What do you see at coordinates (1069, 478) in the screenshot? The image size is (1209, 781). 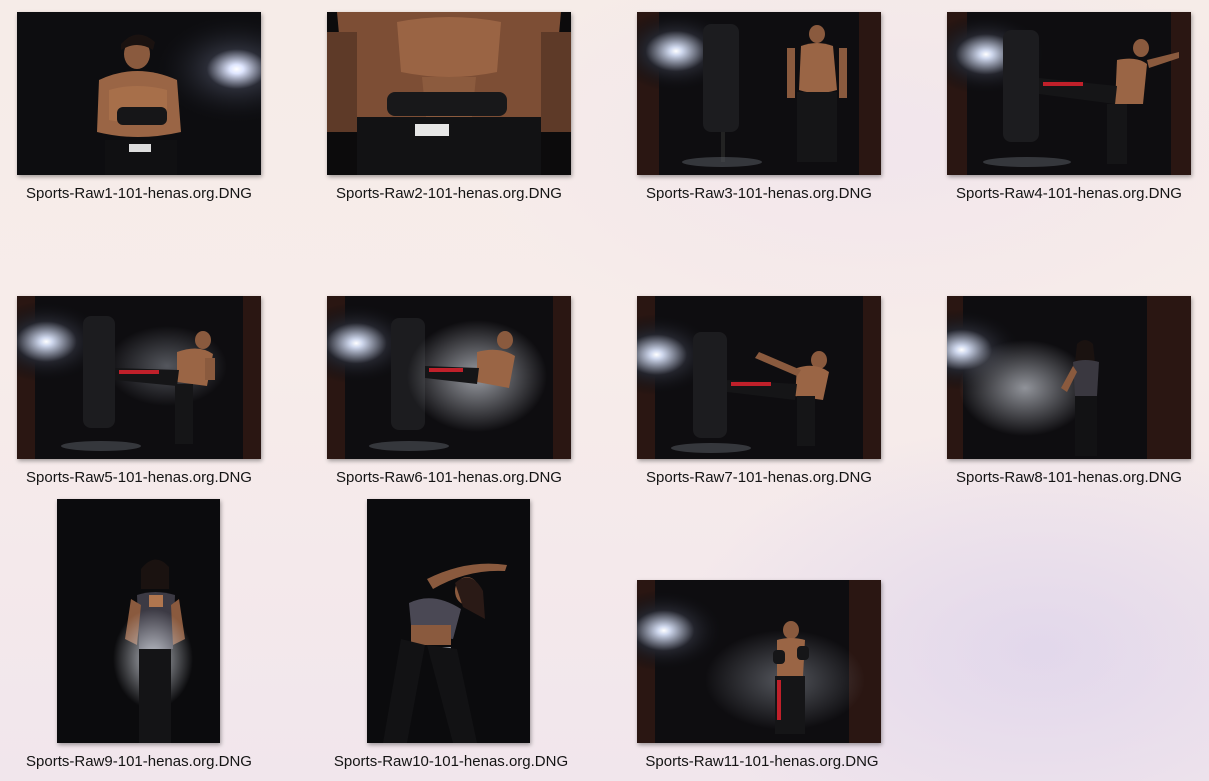 I see `file-name-label: Sports-Raw8-101-henas.org.DNG` at bounding box center [1069, 478].